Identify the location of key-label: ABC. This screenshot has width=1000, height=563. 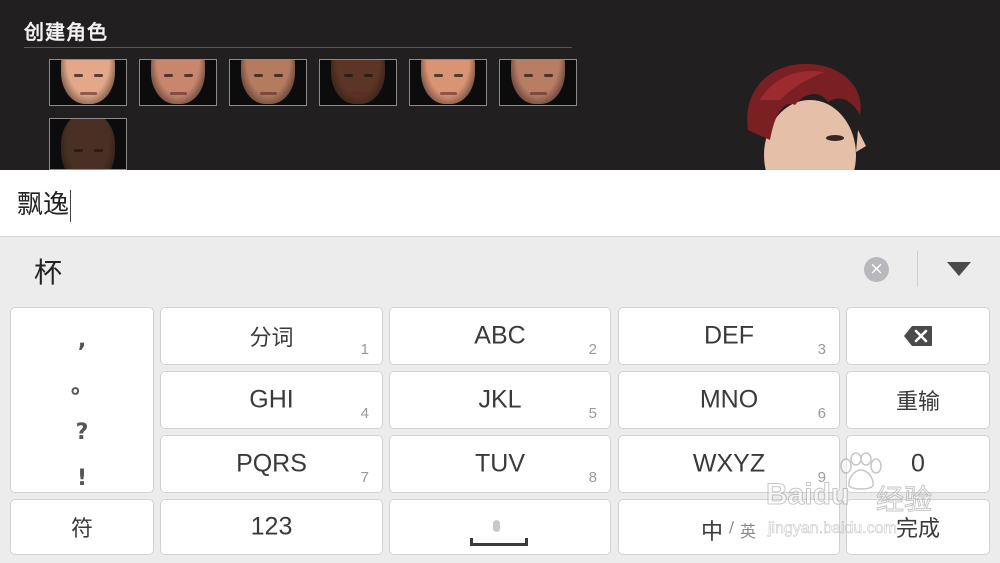
(500, 335).